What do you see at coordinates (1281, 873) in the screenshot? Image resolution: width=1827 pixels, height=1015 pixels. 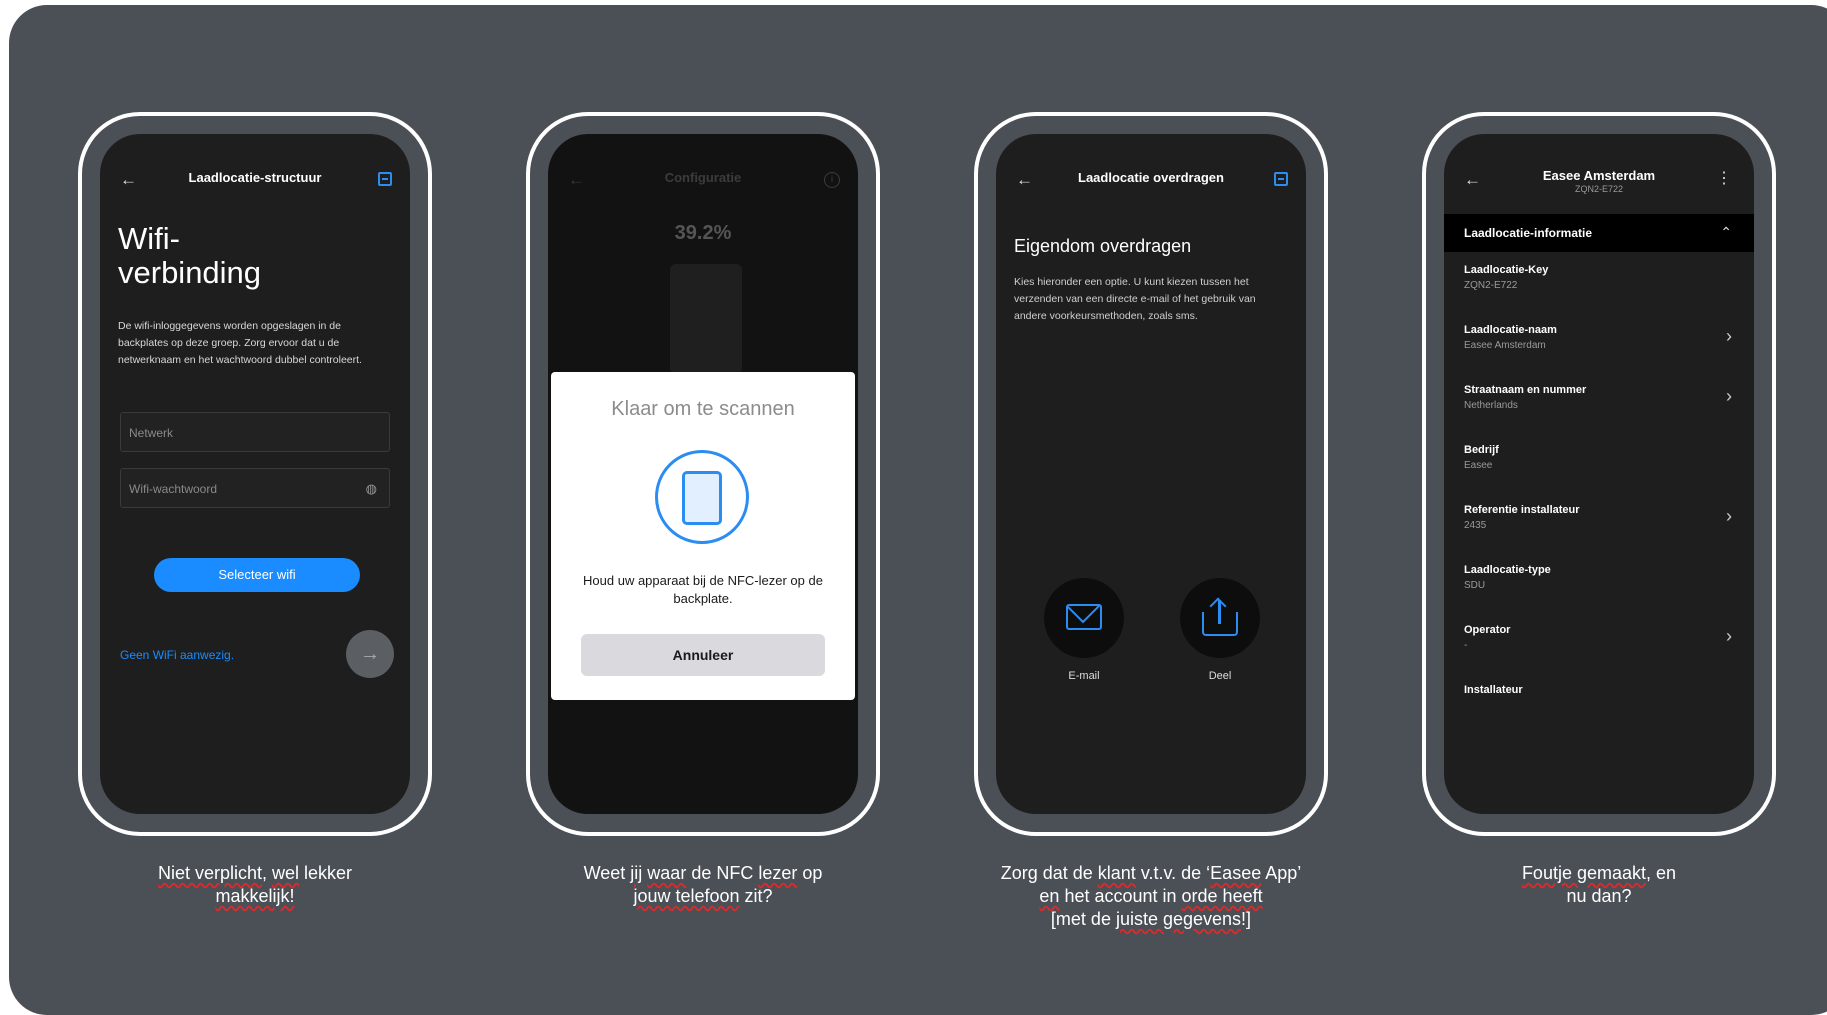 I see `caption-text: App’` at bounding box center [1281, 873].